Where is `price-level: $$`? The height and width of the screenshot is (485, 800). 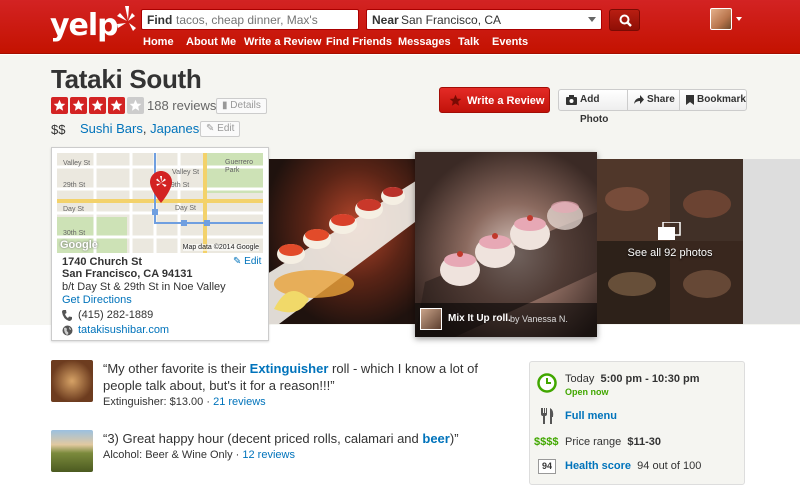 price-level: $$ is located at coordinates (58, 129).